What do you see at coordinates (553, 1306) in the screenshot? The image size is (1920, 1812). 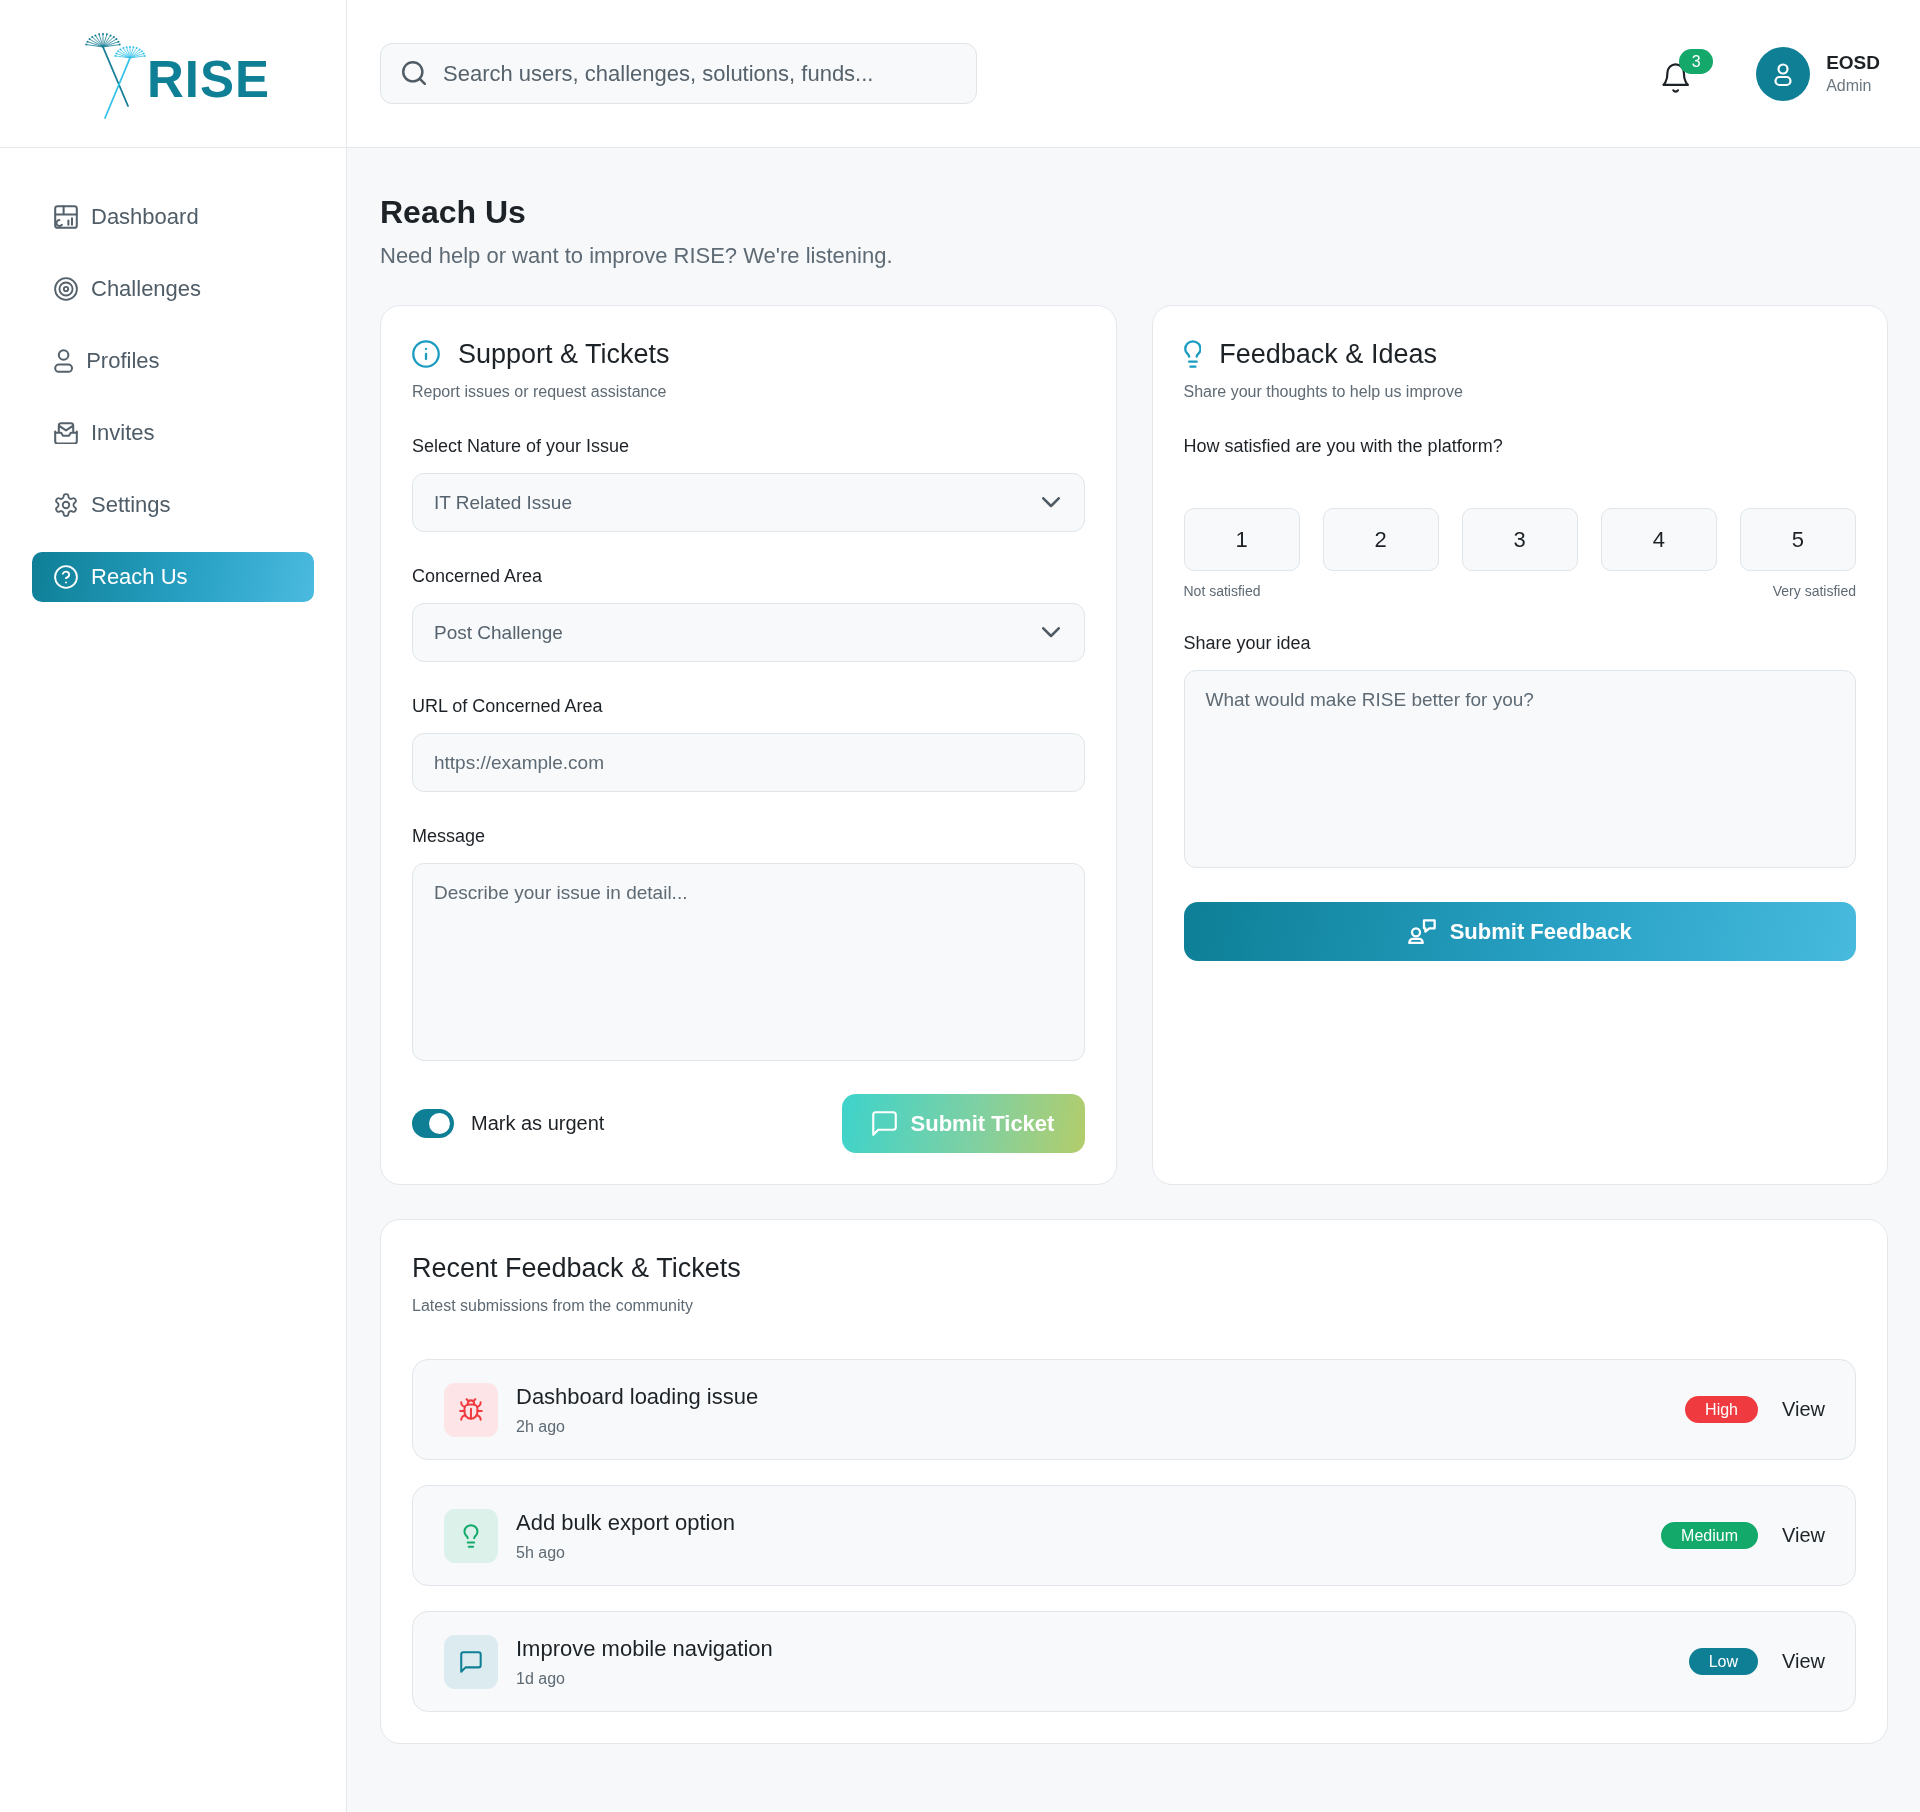 I see `card-subtitle: Latest submissions from the community` at bounding box center [553, 1306].